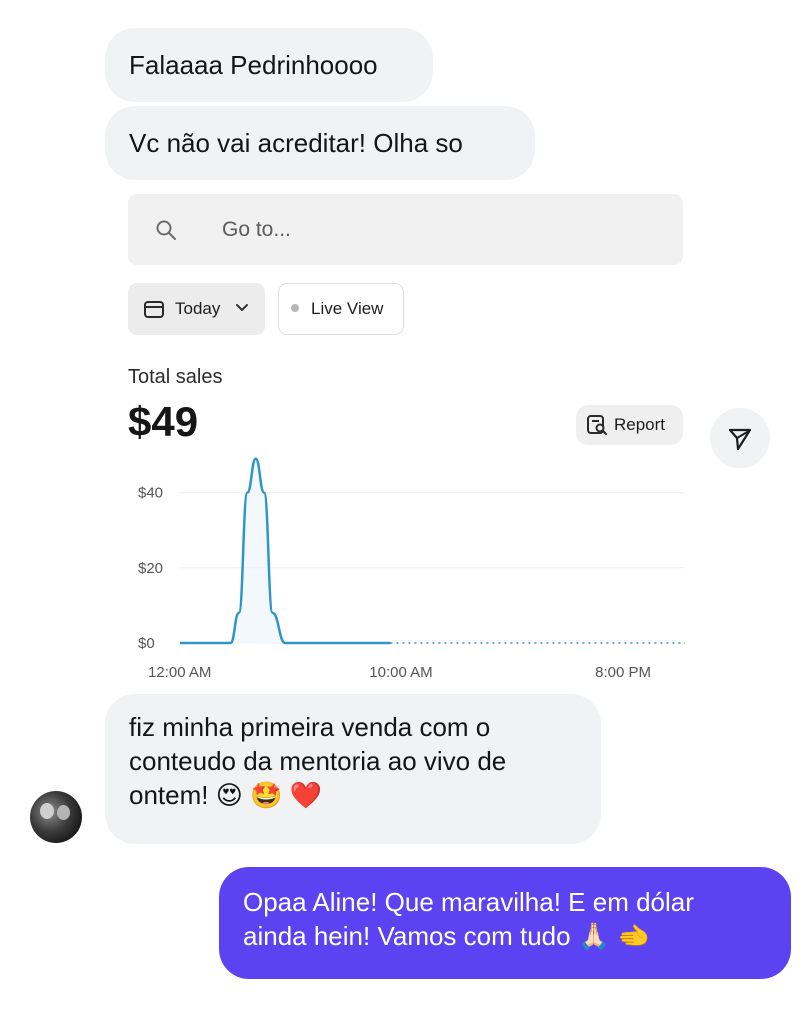 This screenshot has height=1024, width=805. Describe the element at coordinates (150, 568) in the screenshot. I see `y-tick-label: $20` at that location.